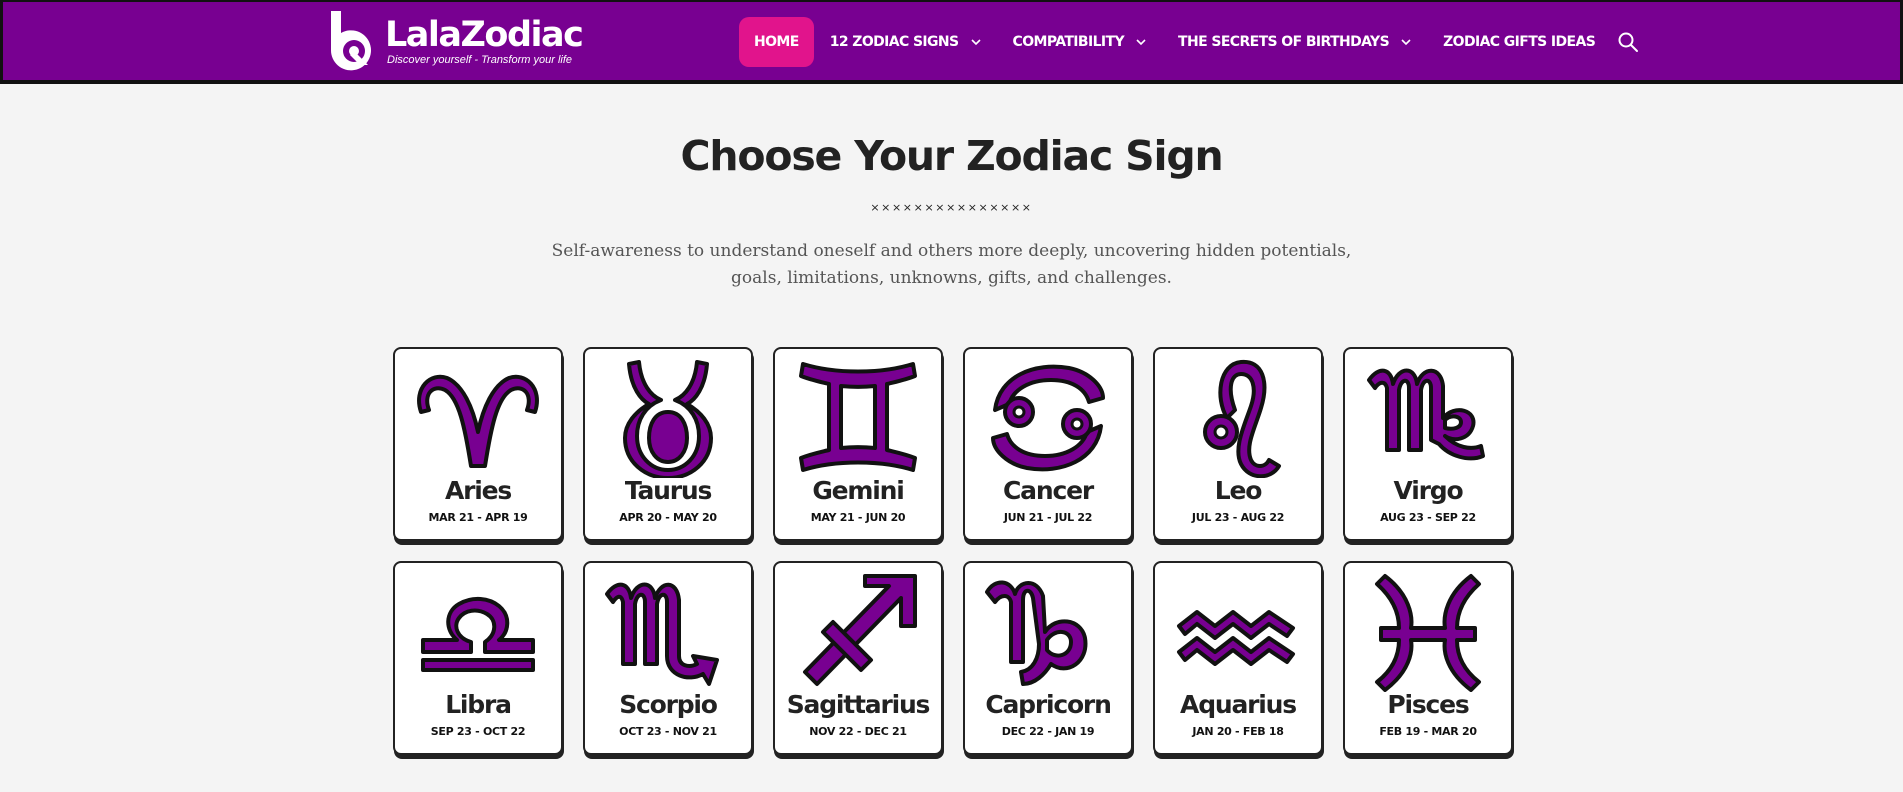 The height and width of the screenshot is (792, 1903). What do you see at coordinates (1428, 704) in the screenshot?
I see `sign-name: Pisces` at bounding box center [1428, 704].